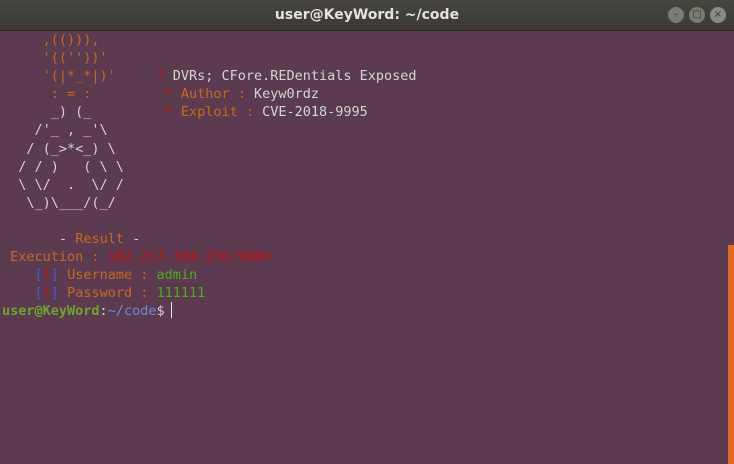 This screenshot has height=464, width=734. I want to click on password-bracket-close: ], so click(54, 293).